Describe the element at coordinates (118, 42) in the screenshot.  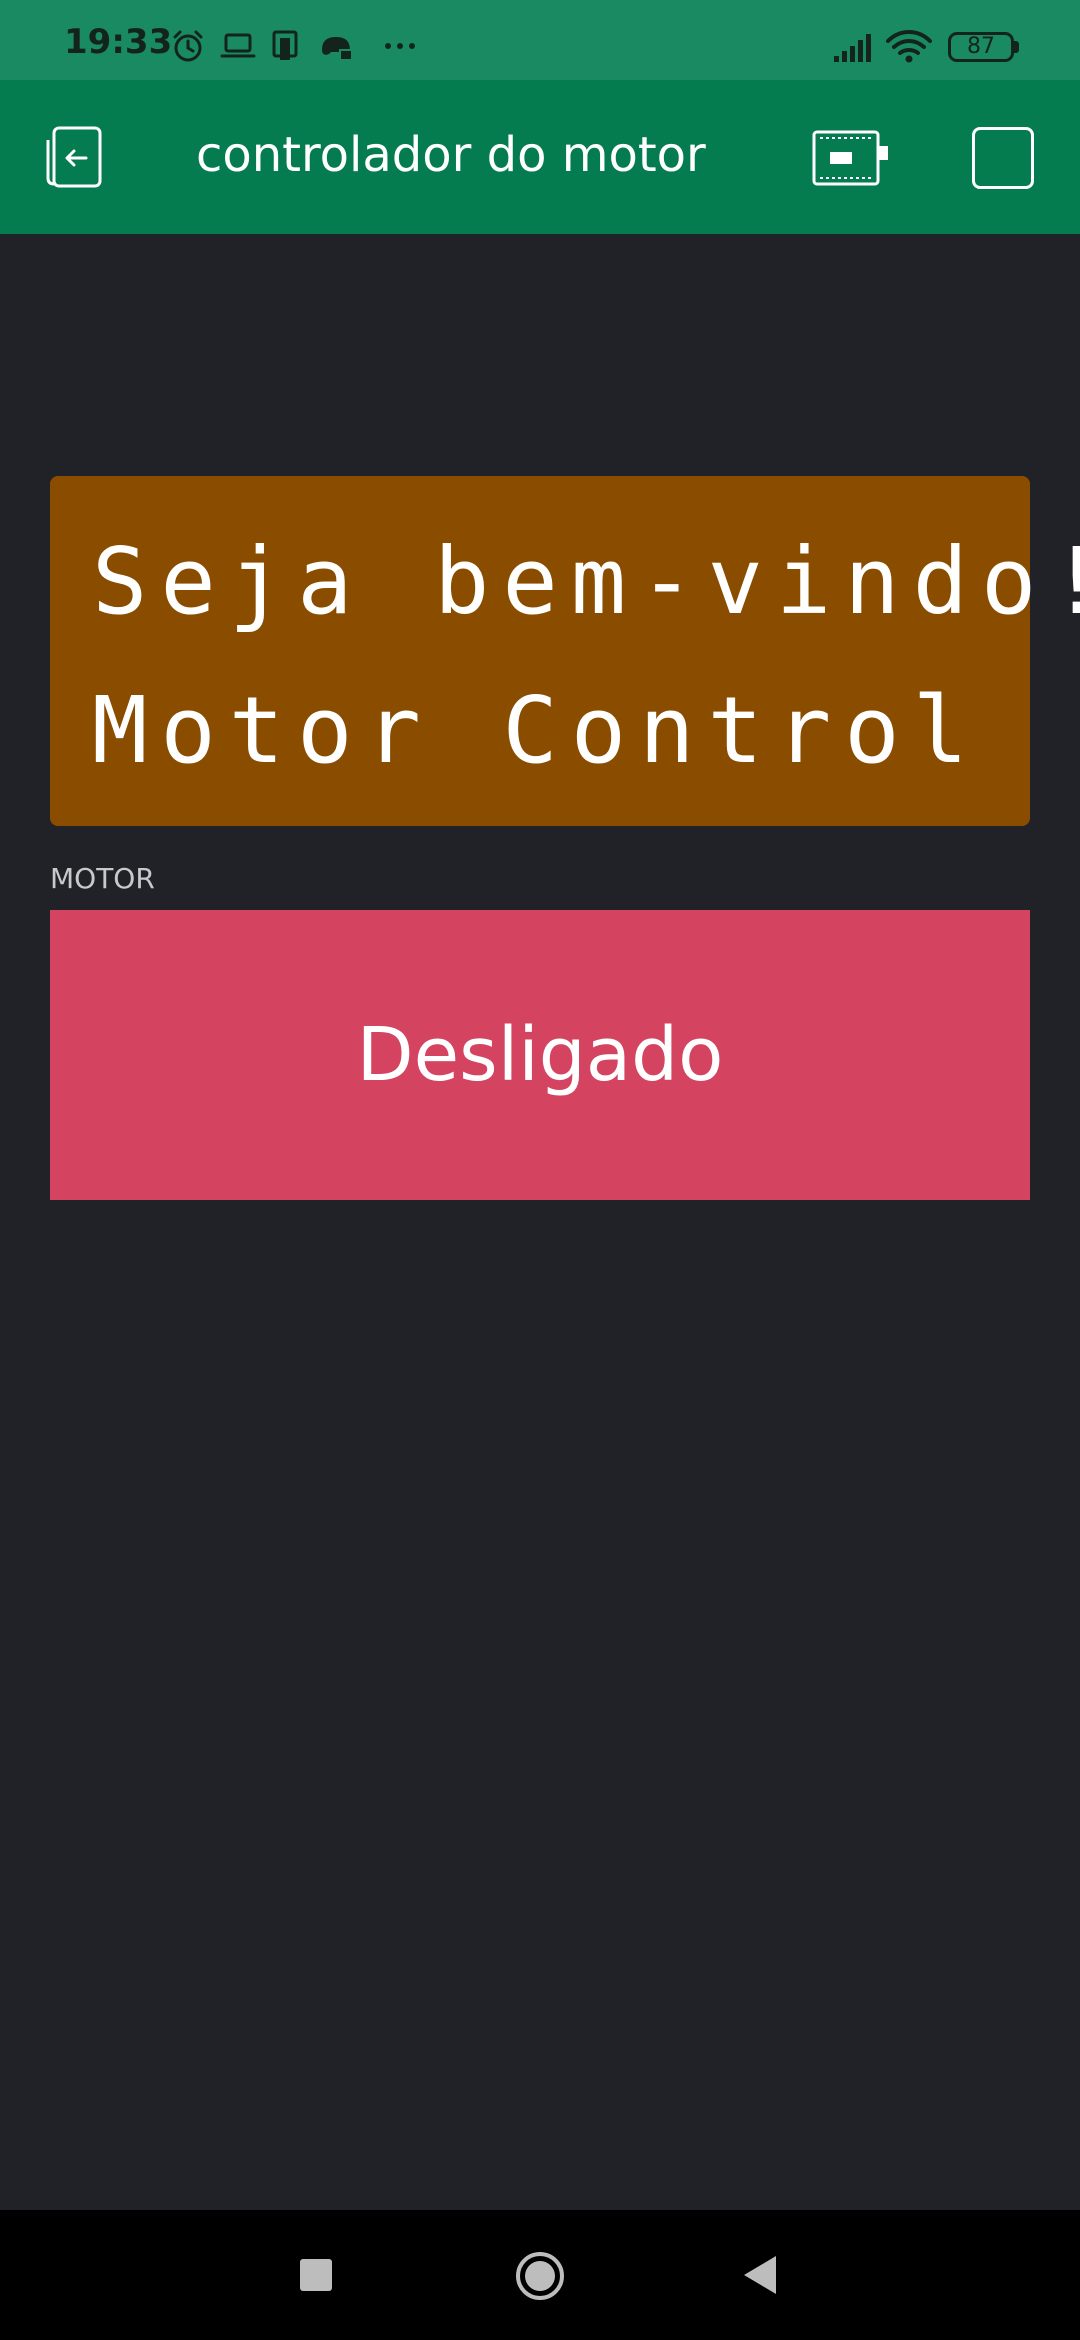
I see `status-time: 19:33` at that location.